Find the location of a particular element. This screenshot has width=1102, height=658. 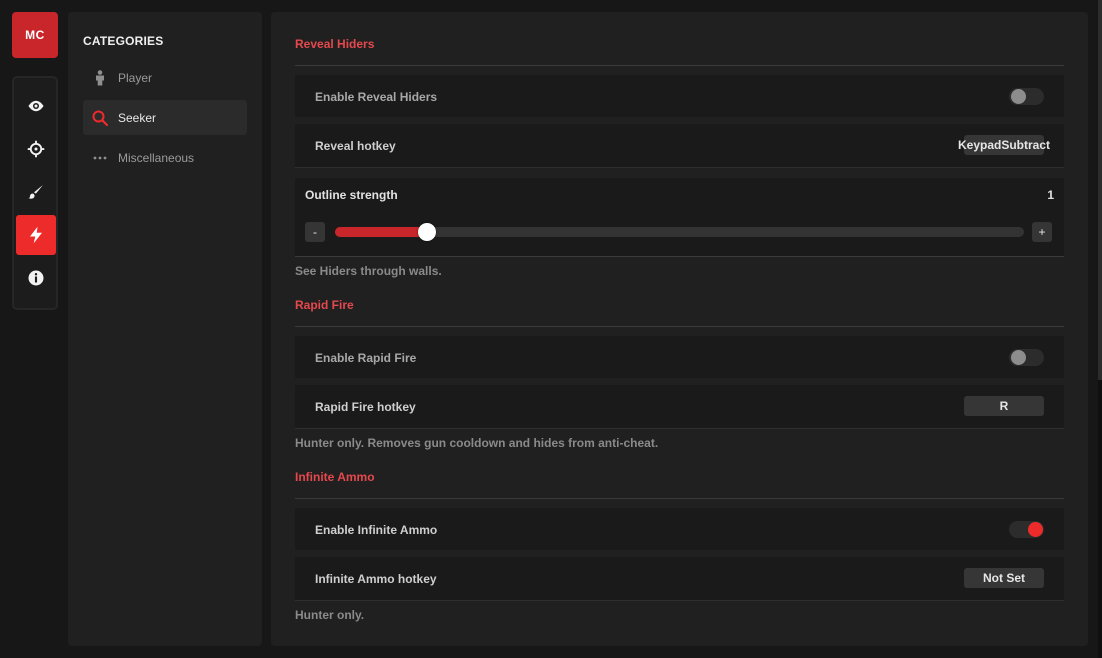

category-label: Seeker is located at coordinates (137, 117).